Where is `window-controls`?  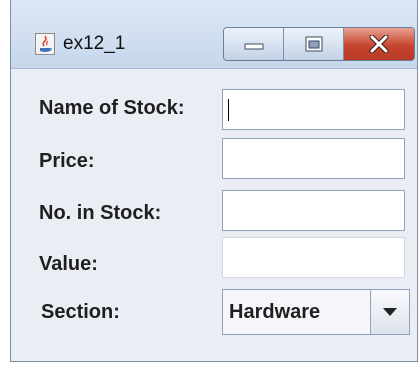
window-controls is located at coordinates (319, 44).